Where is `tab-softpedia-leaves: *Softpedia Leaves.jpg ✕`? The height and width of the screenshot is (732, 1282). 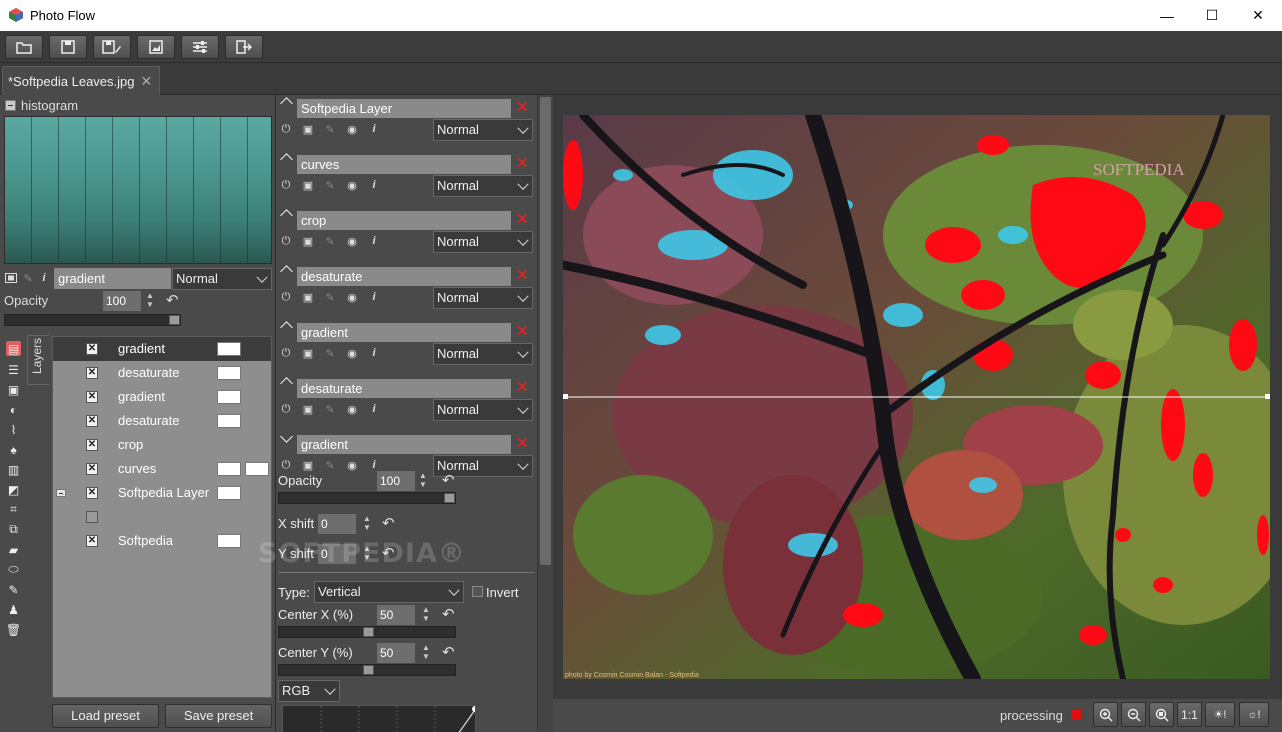 tab-softpedia-leaves: *Softpedia Leaves.jpg ✕ is located at coordinates (81, 80).